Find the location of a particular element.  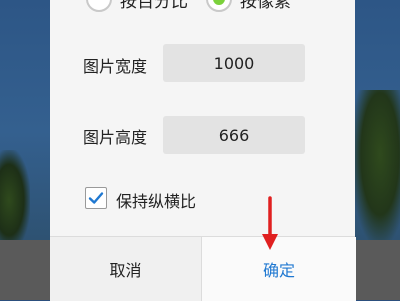

radio-percent is located at coordinates (99, 6).